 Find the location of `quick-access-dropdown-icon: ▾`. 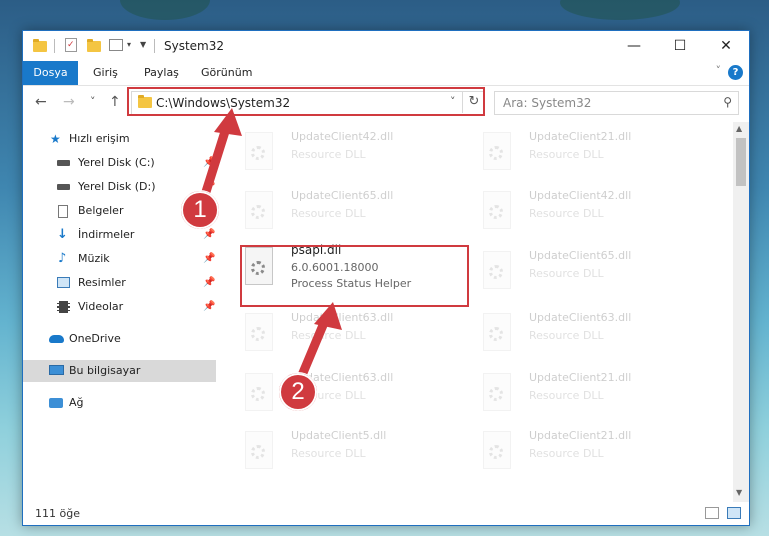

quick-access-dropdown-icon: ▾ is located at coordinates (129, 48).